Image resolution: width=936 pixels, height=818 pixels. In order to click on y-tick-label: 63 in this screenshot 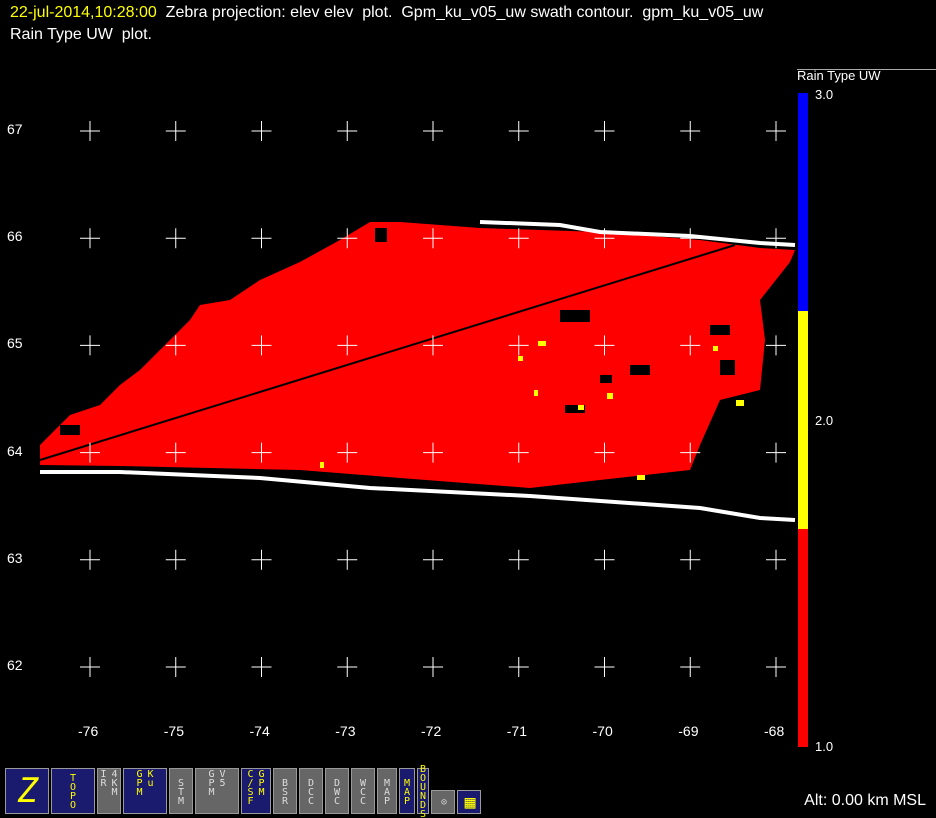, I will do `click(15, 557)`.